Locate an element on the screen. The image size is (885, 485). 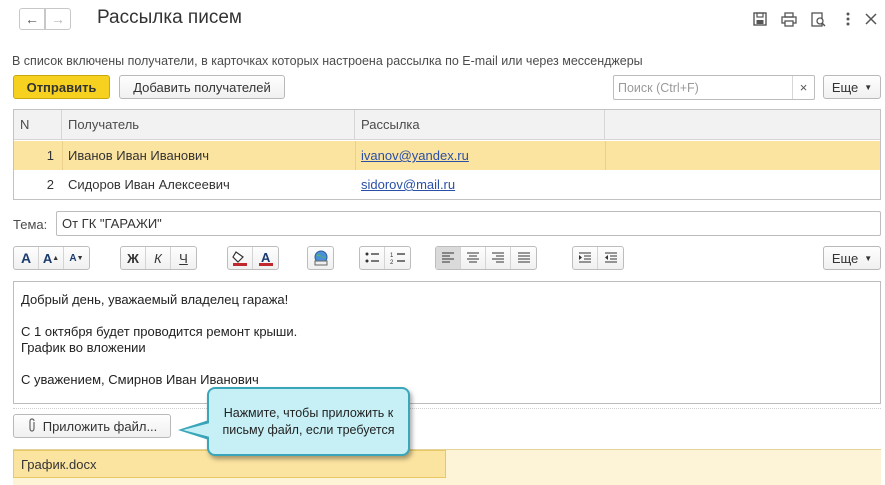
body-line: С уважением, Смирнов Иван Иванович is located at coordinates (140, 379).